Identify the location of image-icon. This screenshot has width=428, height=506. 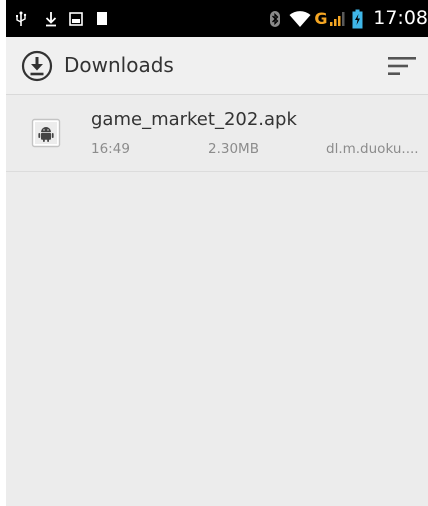
(76, 18).